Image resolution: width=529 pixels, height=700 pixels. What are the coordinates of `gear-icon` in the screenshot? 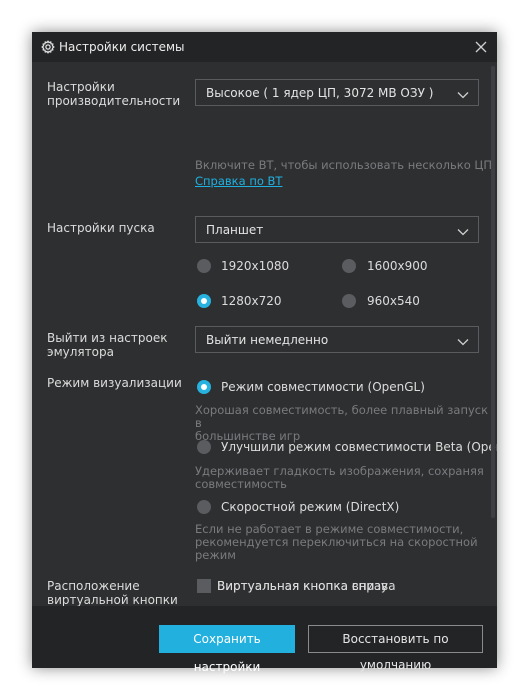 It's located at (48, 47).